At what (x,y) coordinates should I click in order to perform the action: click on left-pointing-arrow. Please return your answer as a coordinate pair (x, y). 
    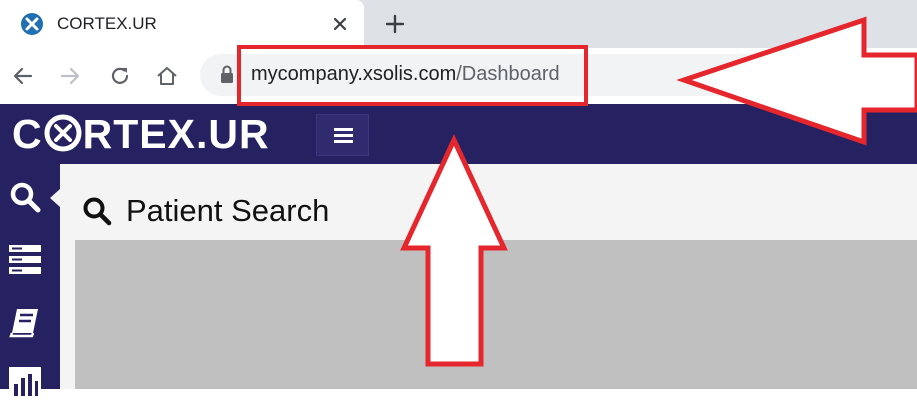
    Looking at the image, I should click on (796, 81).